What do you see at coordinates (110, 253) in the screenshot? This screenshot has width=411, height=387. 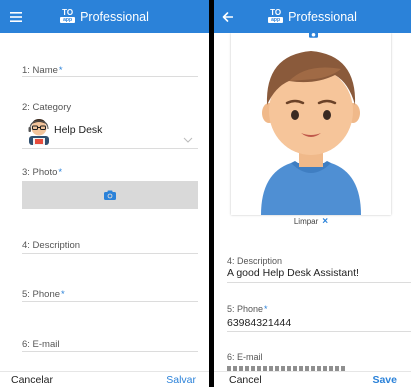 I see `description-field` at bounding box center [110, 253].